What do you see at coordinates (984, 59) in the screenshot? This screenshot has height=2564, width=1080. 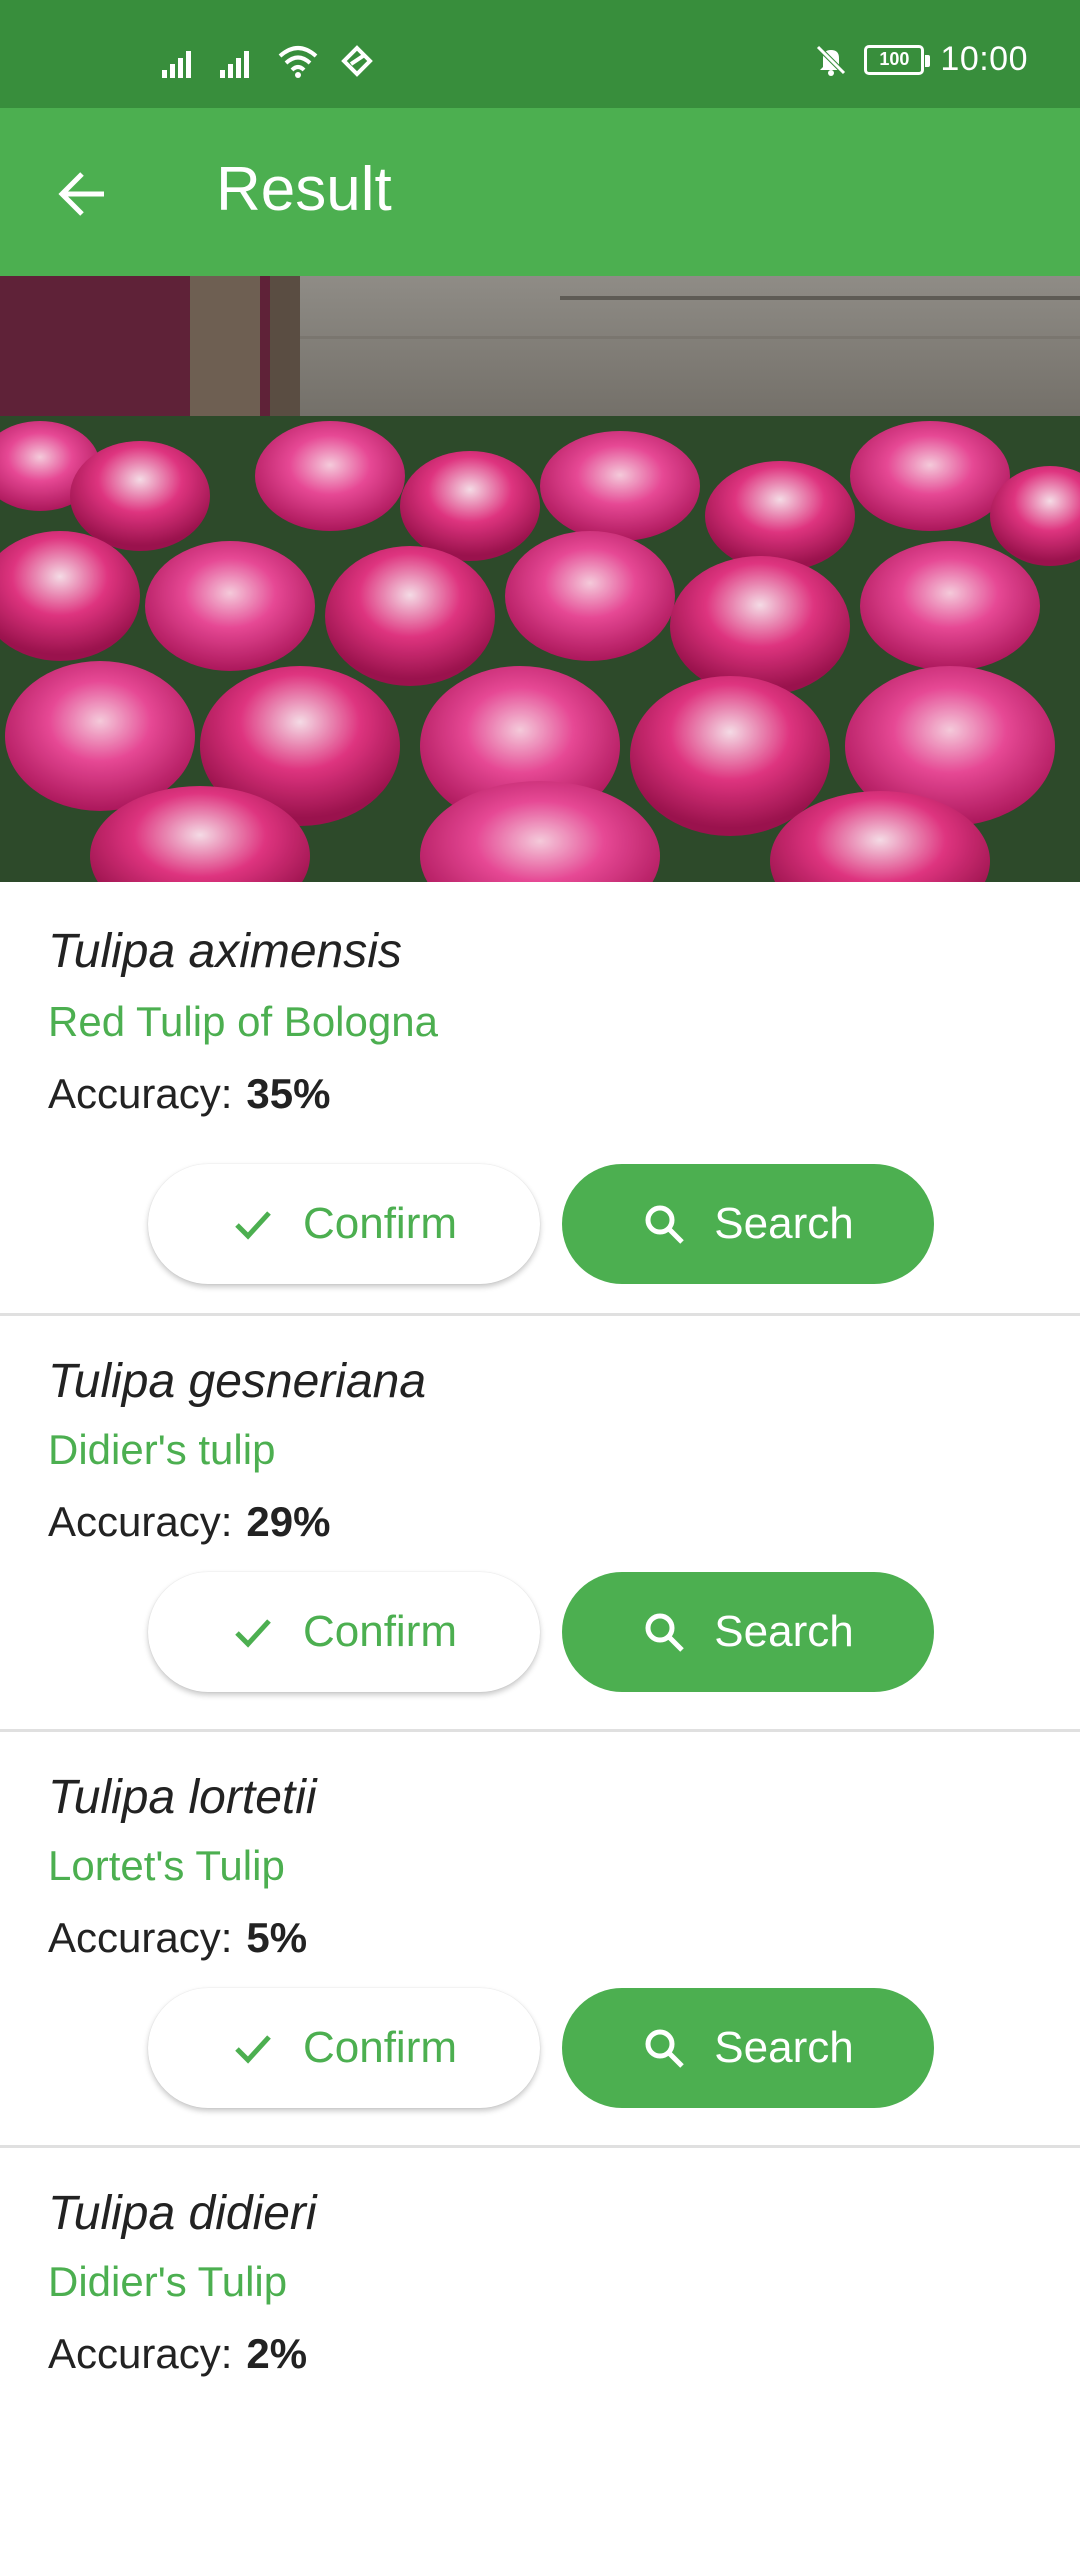 I see `status-time: 10:00` at bounding box center [984, 59].